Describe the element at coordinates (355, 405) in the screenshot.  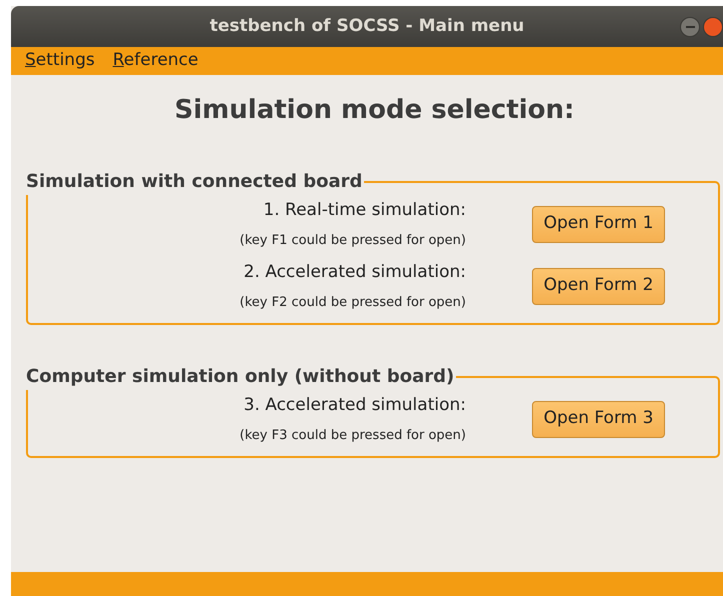
I see `option-label: 3. Accelerated simulation:` at that location.